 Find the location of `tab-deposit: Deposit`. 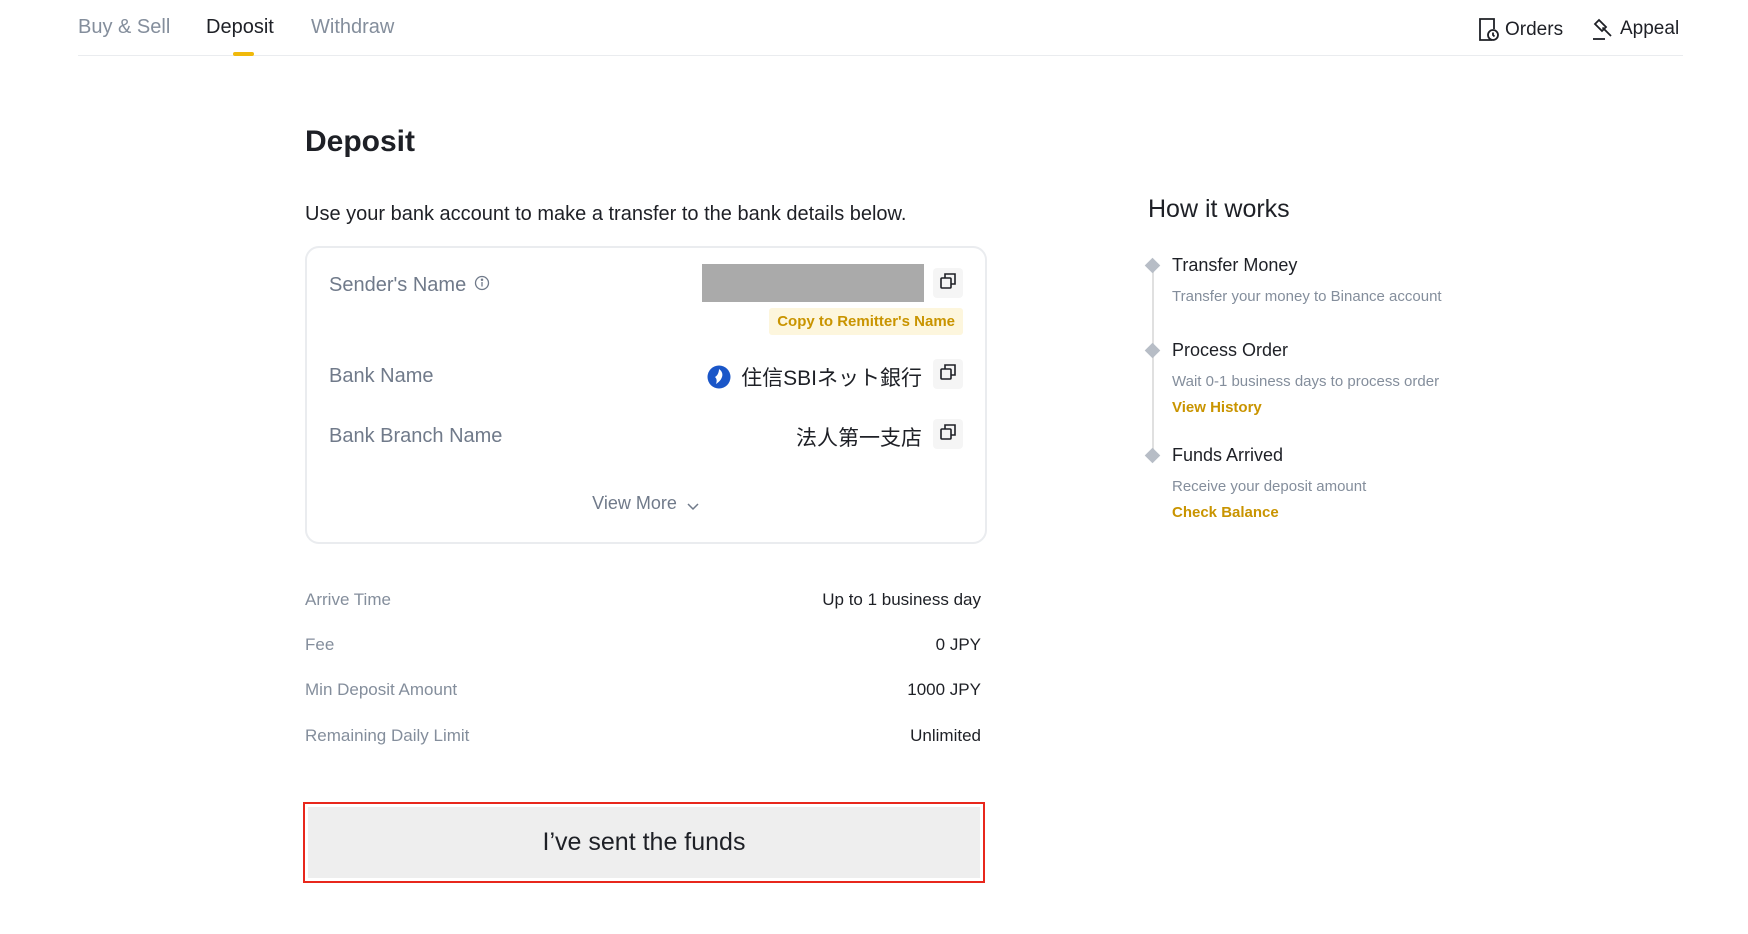

tab-deposit: Deposit is located at coordinates (240, 36).